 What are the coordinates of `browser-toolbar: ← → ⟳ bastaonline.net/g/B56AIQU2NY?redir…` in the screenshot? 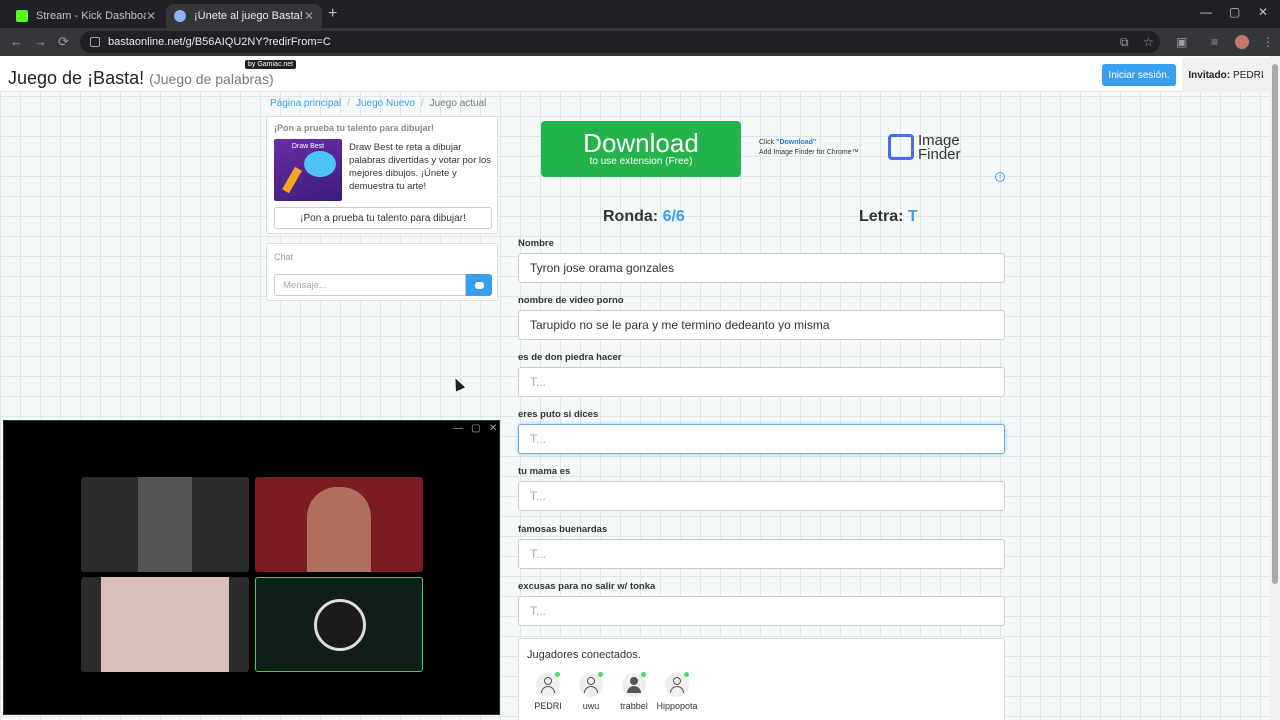 It's located at (640, 42).